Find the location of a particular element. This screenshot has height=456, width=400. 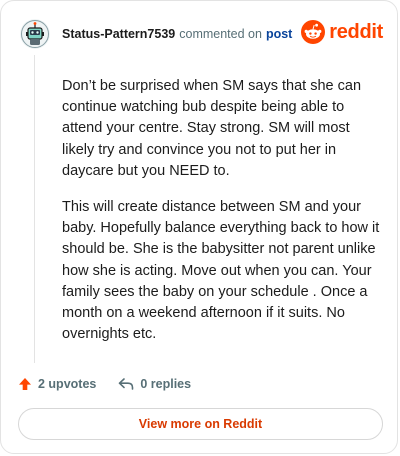

post-link: post is located at coordinates (279, 34).